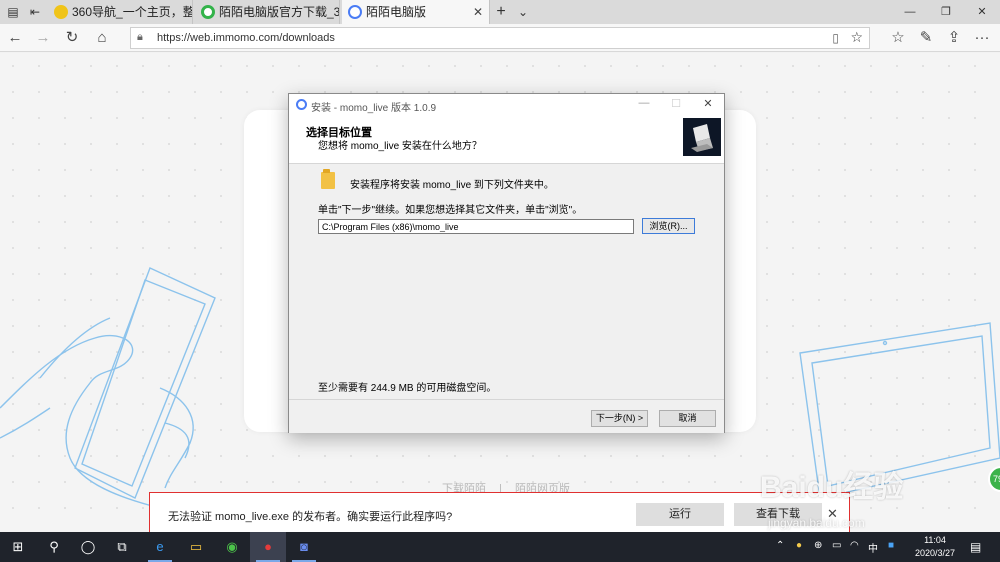  What do you see at coordinates (355, 12) in the screenshot?
I see `momo-favicon-icon` at bounding box center [355, 12].